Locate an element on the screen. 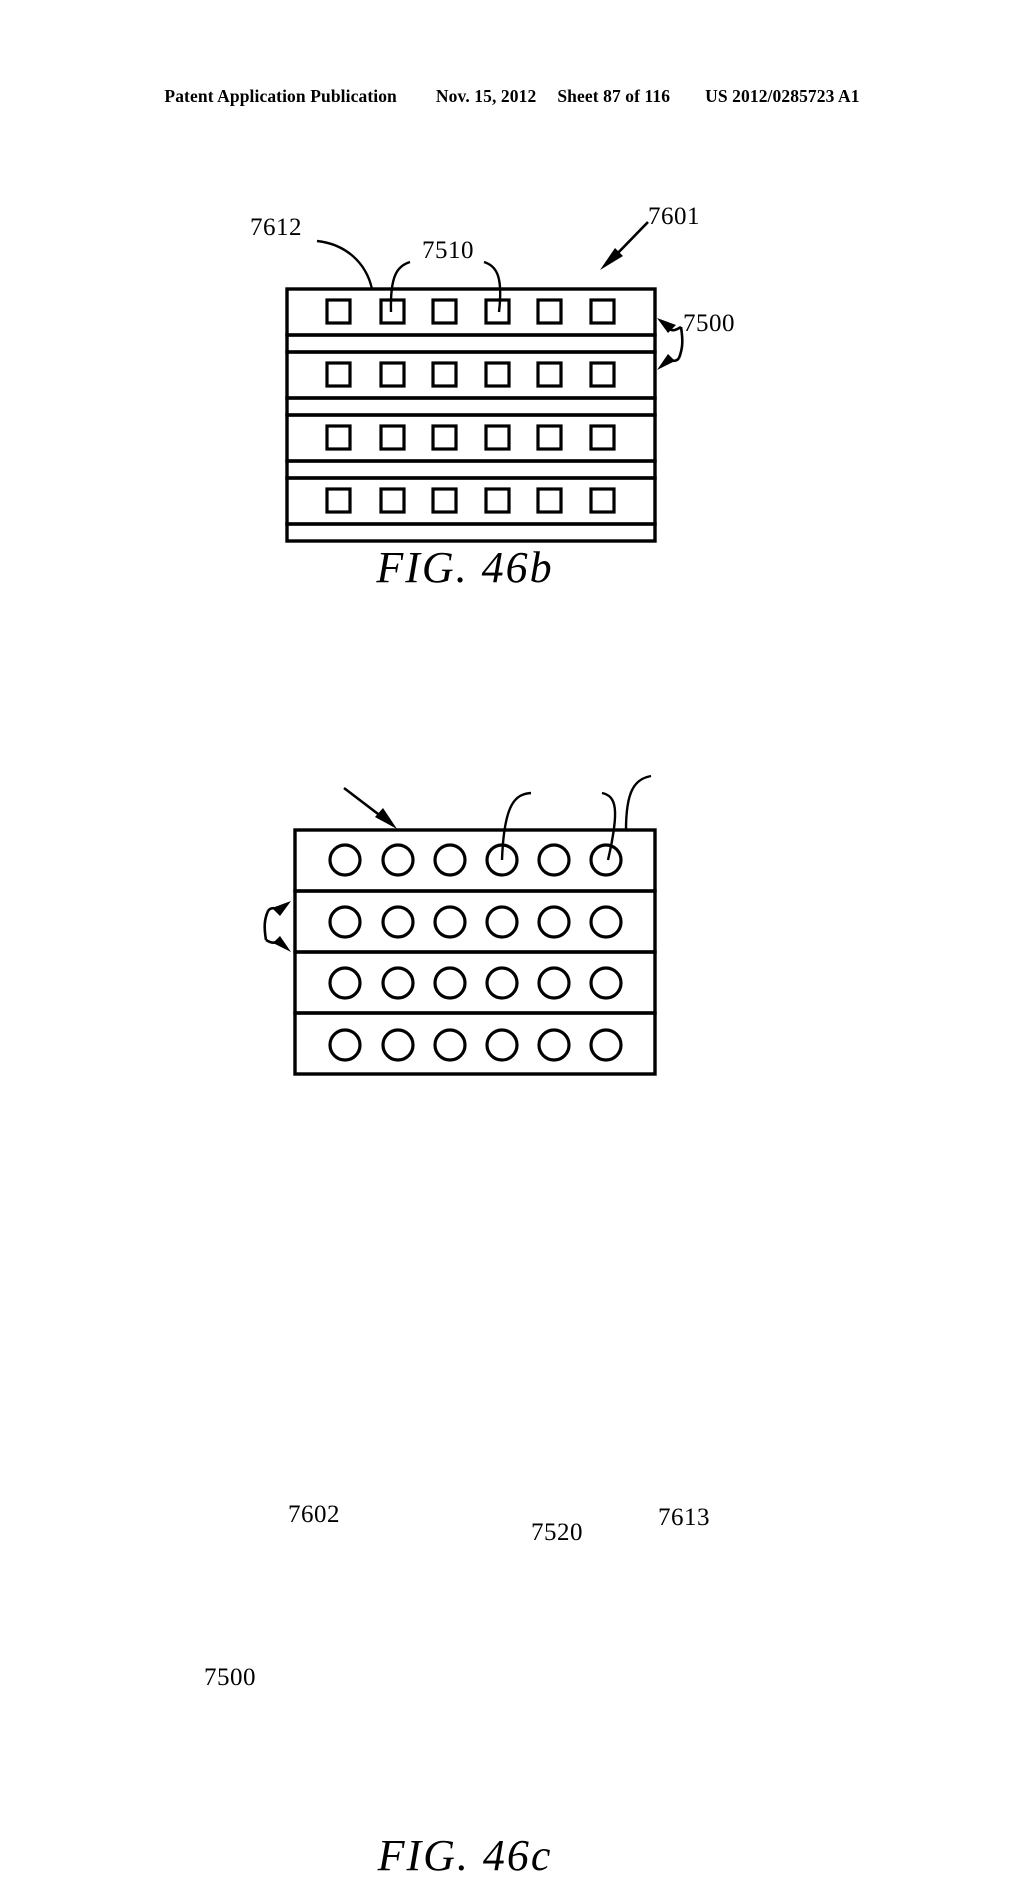 This screenshot has width=1024, height=1881. fig46c-stack-body is located at coordinates (475, 952).